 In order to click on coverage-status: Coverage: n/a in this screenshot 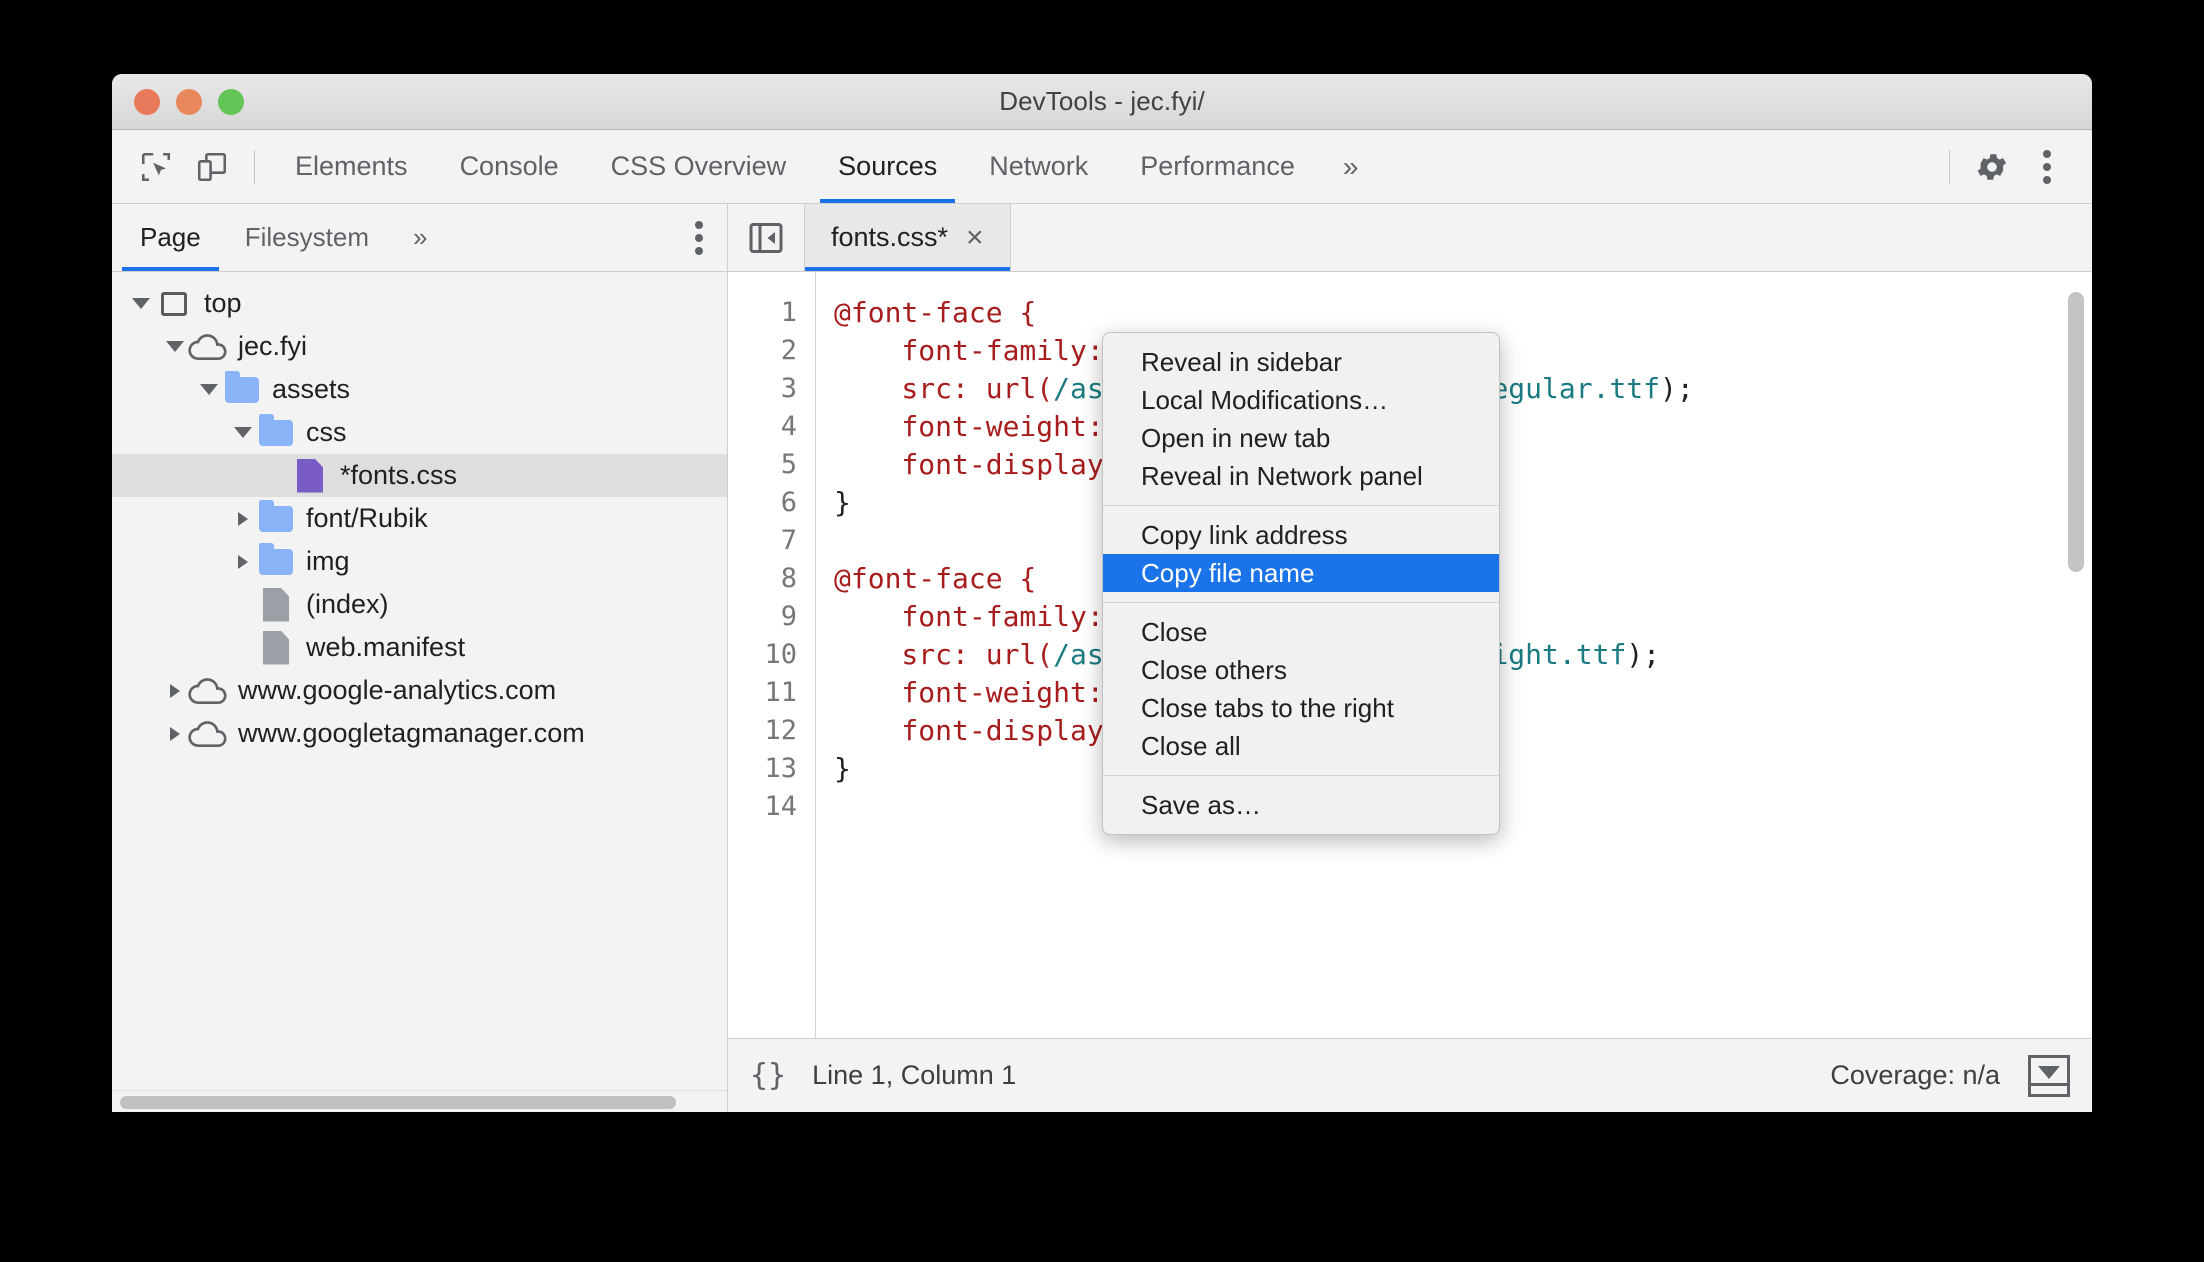, I will do `click(1915, 1075)`.